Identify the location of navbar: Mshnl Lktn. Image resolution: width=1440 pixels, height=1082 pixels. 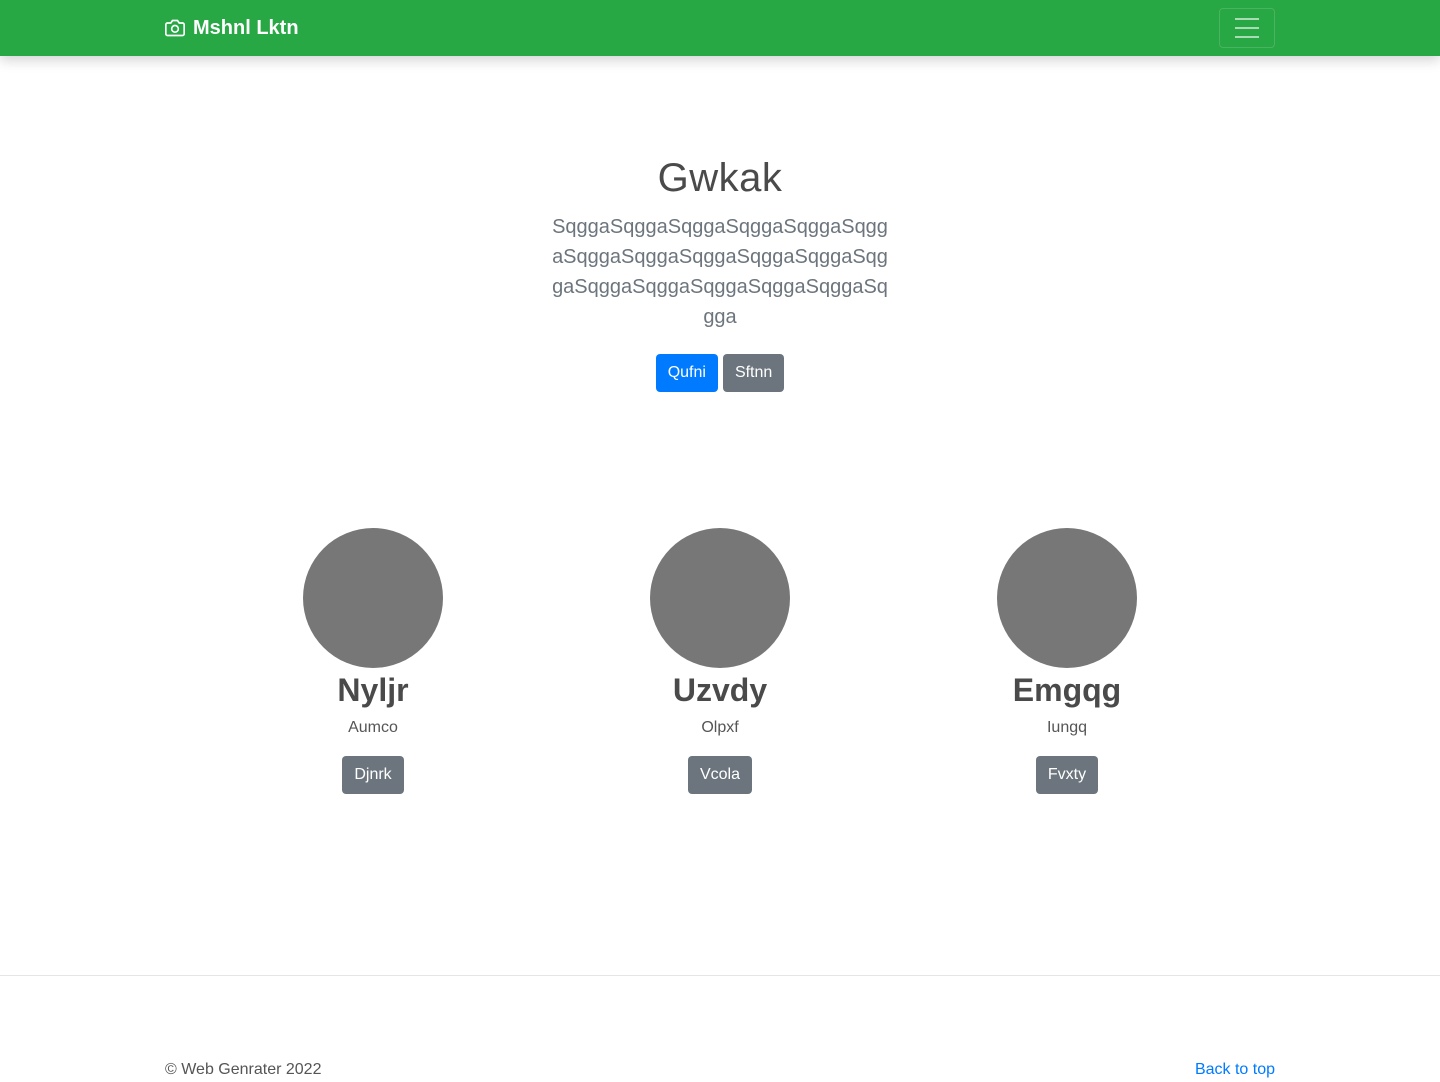
(720, 28).